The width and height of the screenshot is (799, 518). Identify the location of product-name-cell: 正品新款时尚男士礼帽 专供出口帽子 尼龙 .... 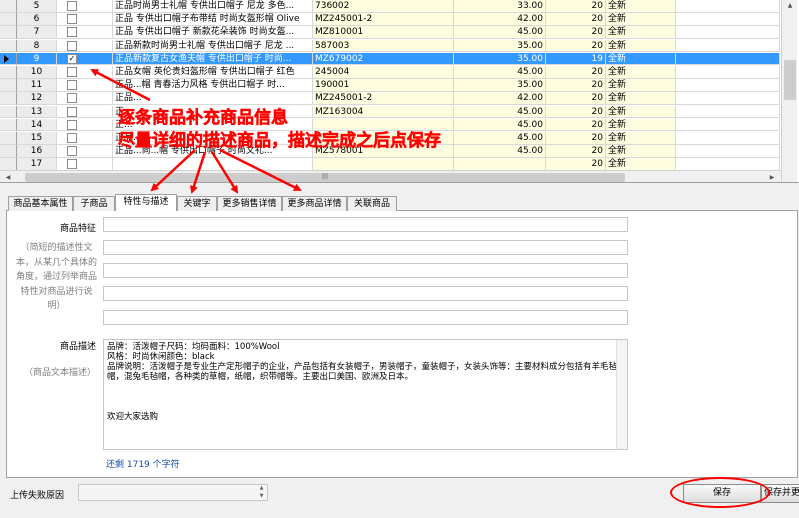
(213, 46).